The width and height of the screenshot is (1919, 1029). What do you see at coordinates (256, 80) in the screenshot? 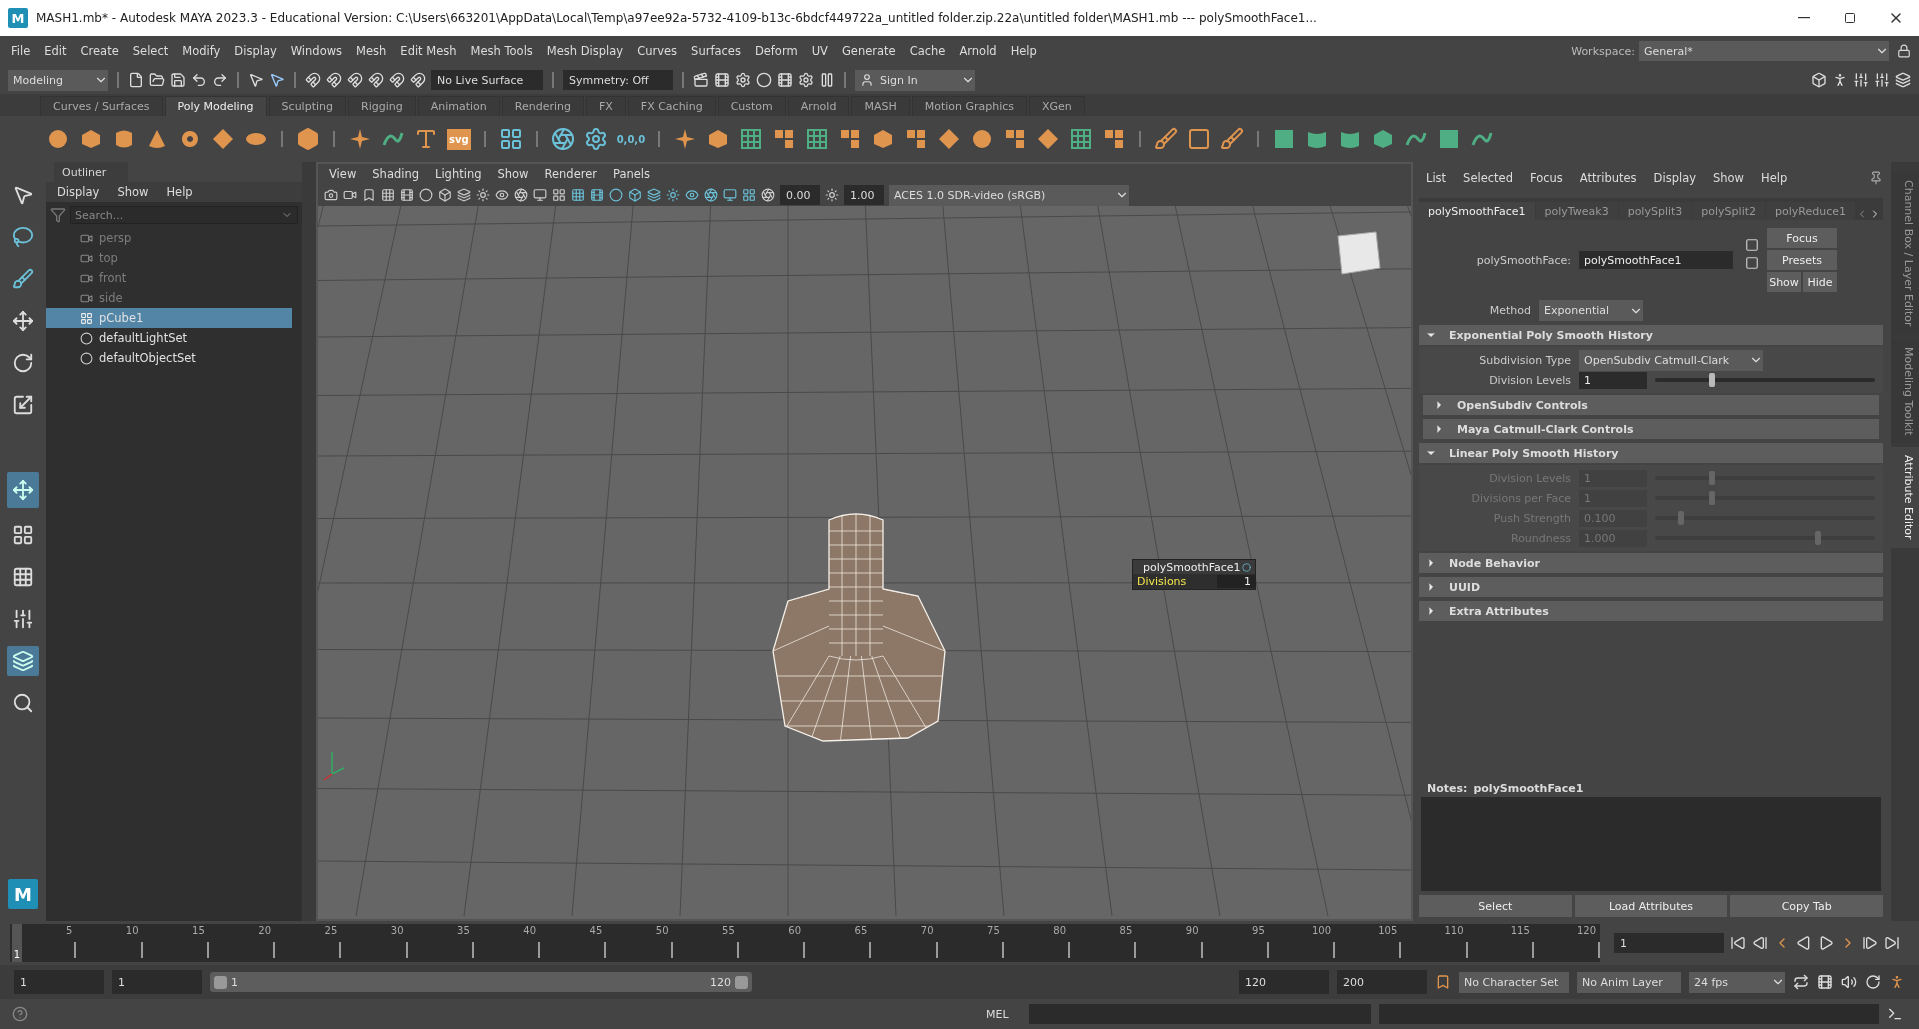
I see `select-icon` at bounding box center [256, 80].